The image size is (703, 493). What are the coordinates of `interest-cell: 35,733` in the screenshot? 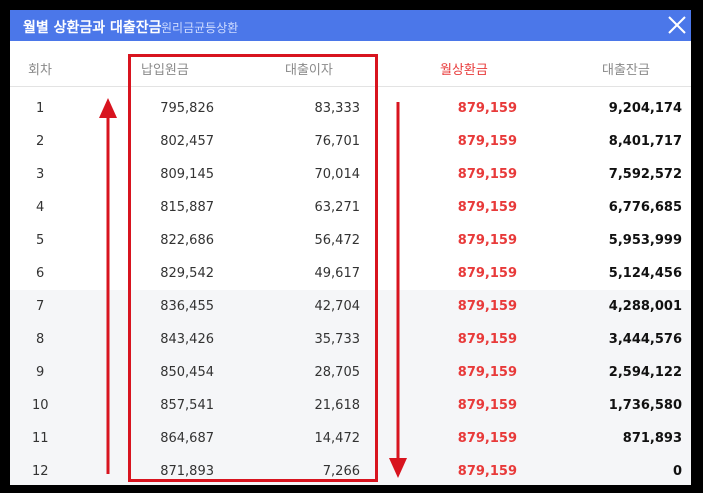 It's located at (337, 339).